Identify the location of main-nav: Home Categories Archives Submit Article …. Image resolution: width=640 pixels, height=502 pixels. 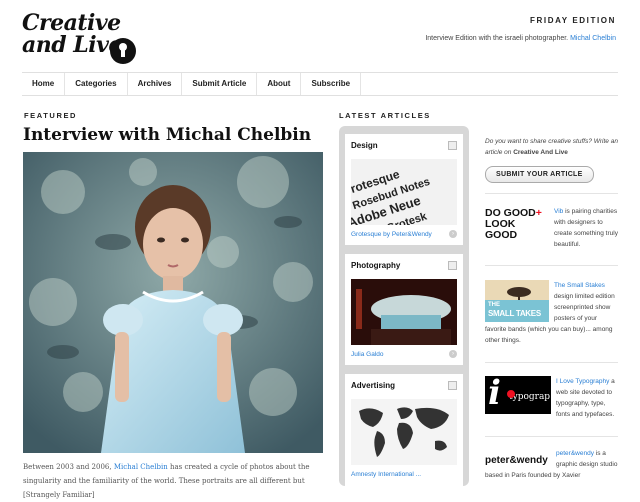
(320, 84).